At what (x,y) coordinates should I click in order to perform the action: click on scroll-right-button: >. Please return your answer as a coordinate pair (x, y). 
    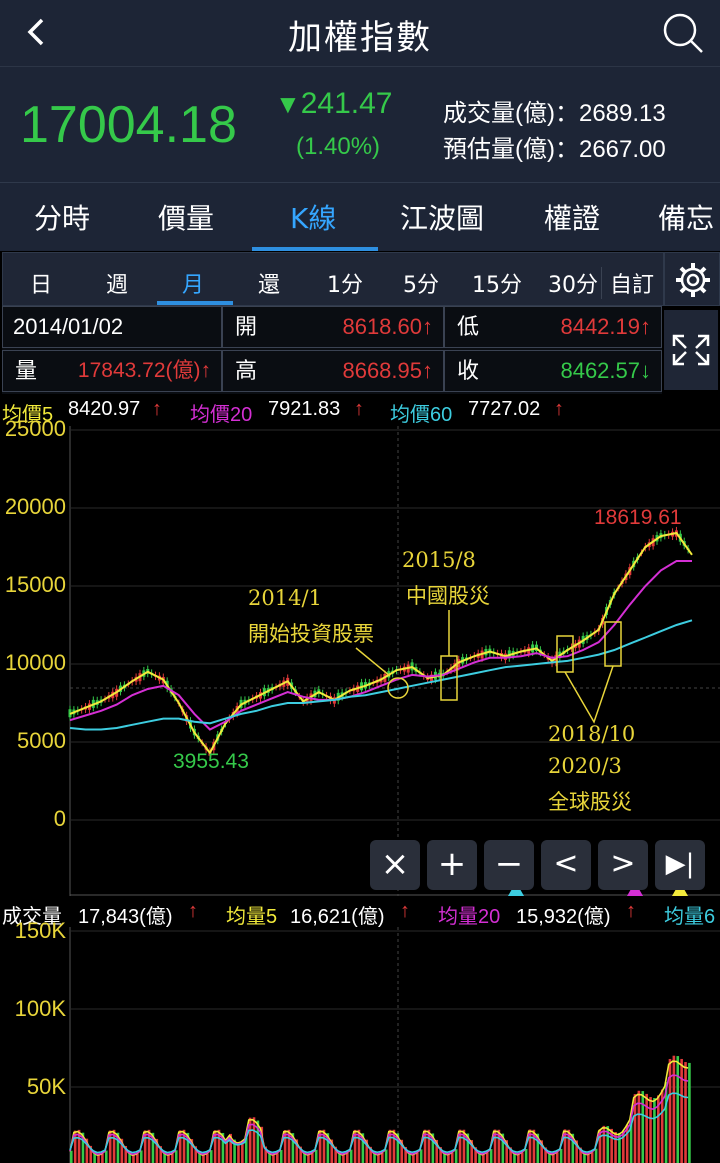
    Looking at the image, I should click on (623, 865).